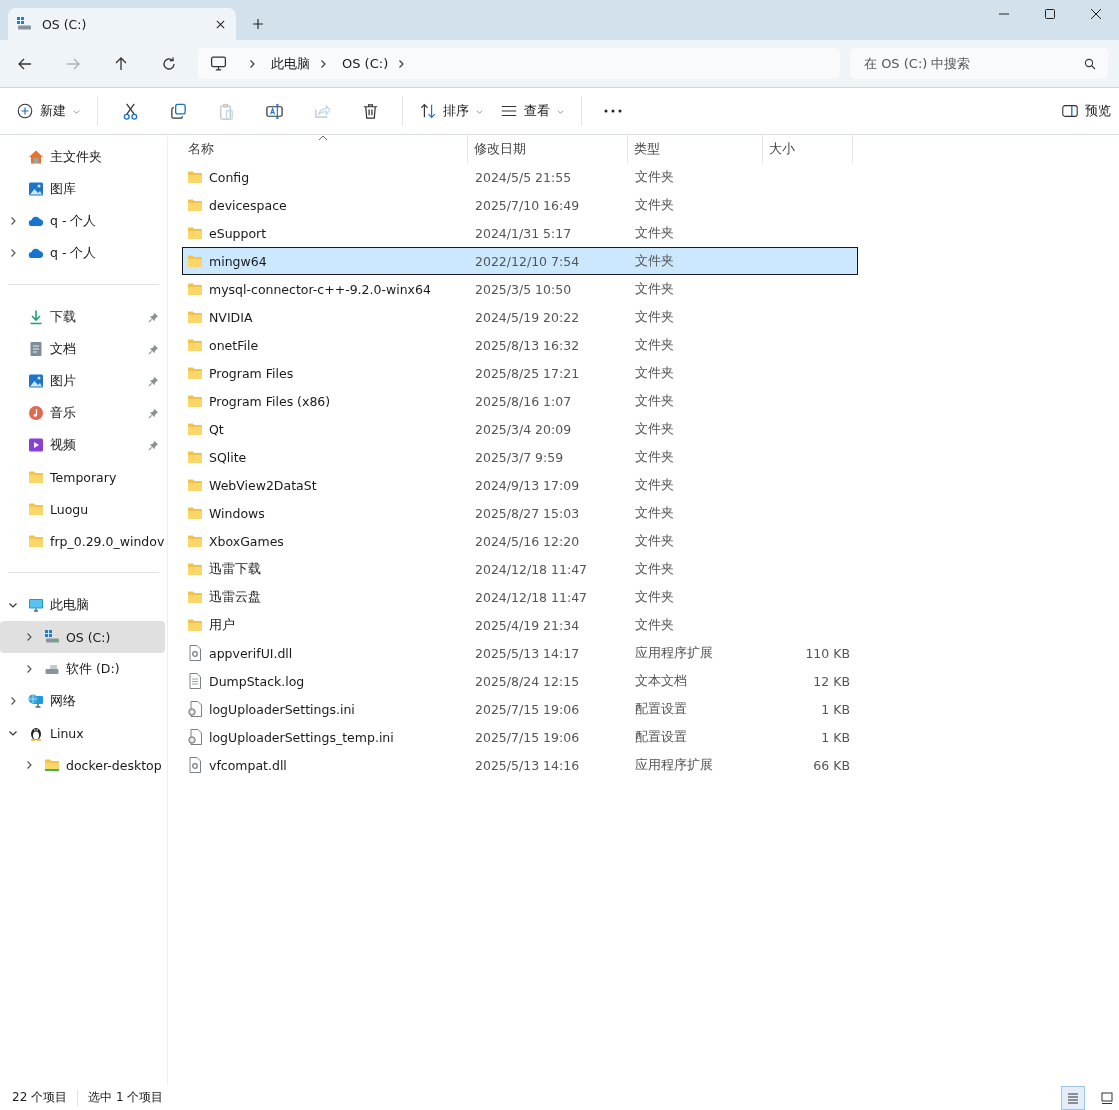 Image resolution: width=1119 pixels, height=1110 pixels. I want to click on file-row: onetFile 2025/8/13 16:32 文件夹, so click(520, 345).